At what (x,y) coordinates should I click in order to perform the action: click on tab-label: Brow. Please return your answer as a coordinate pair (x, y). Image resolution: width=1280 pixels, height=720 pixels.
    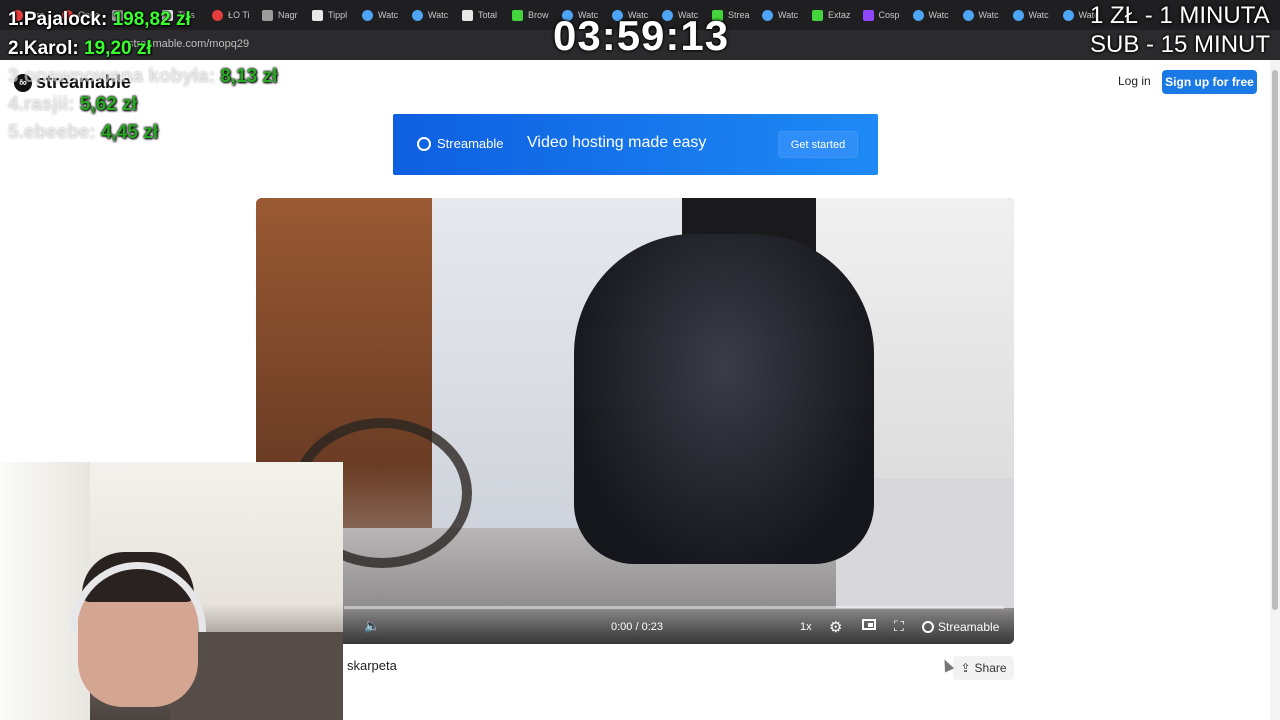
    Looking at the image, I should click on (538, 15).